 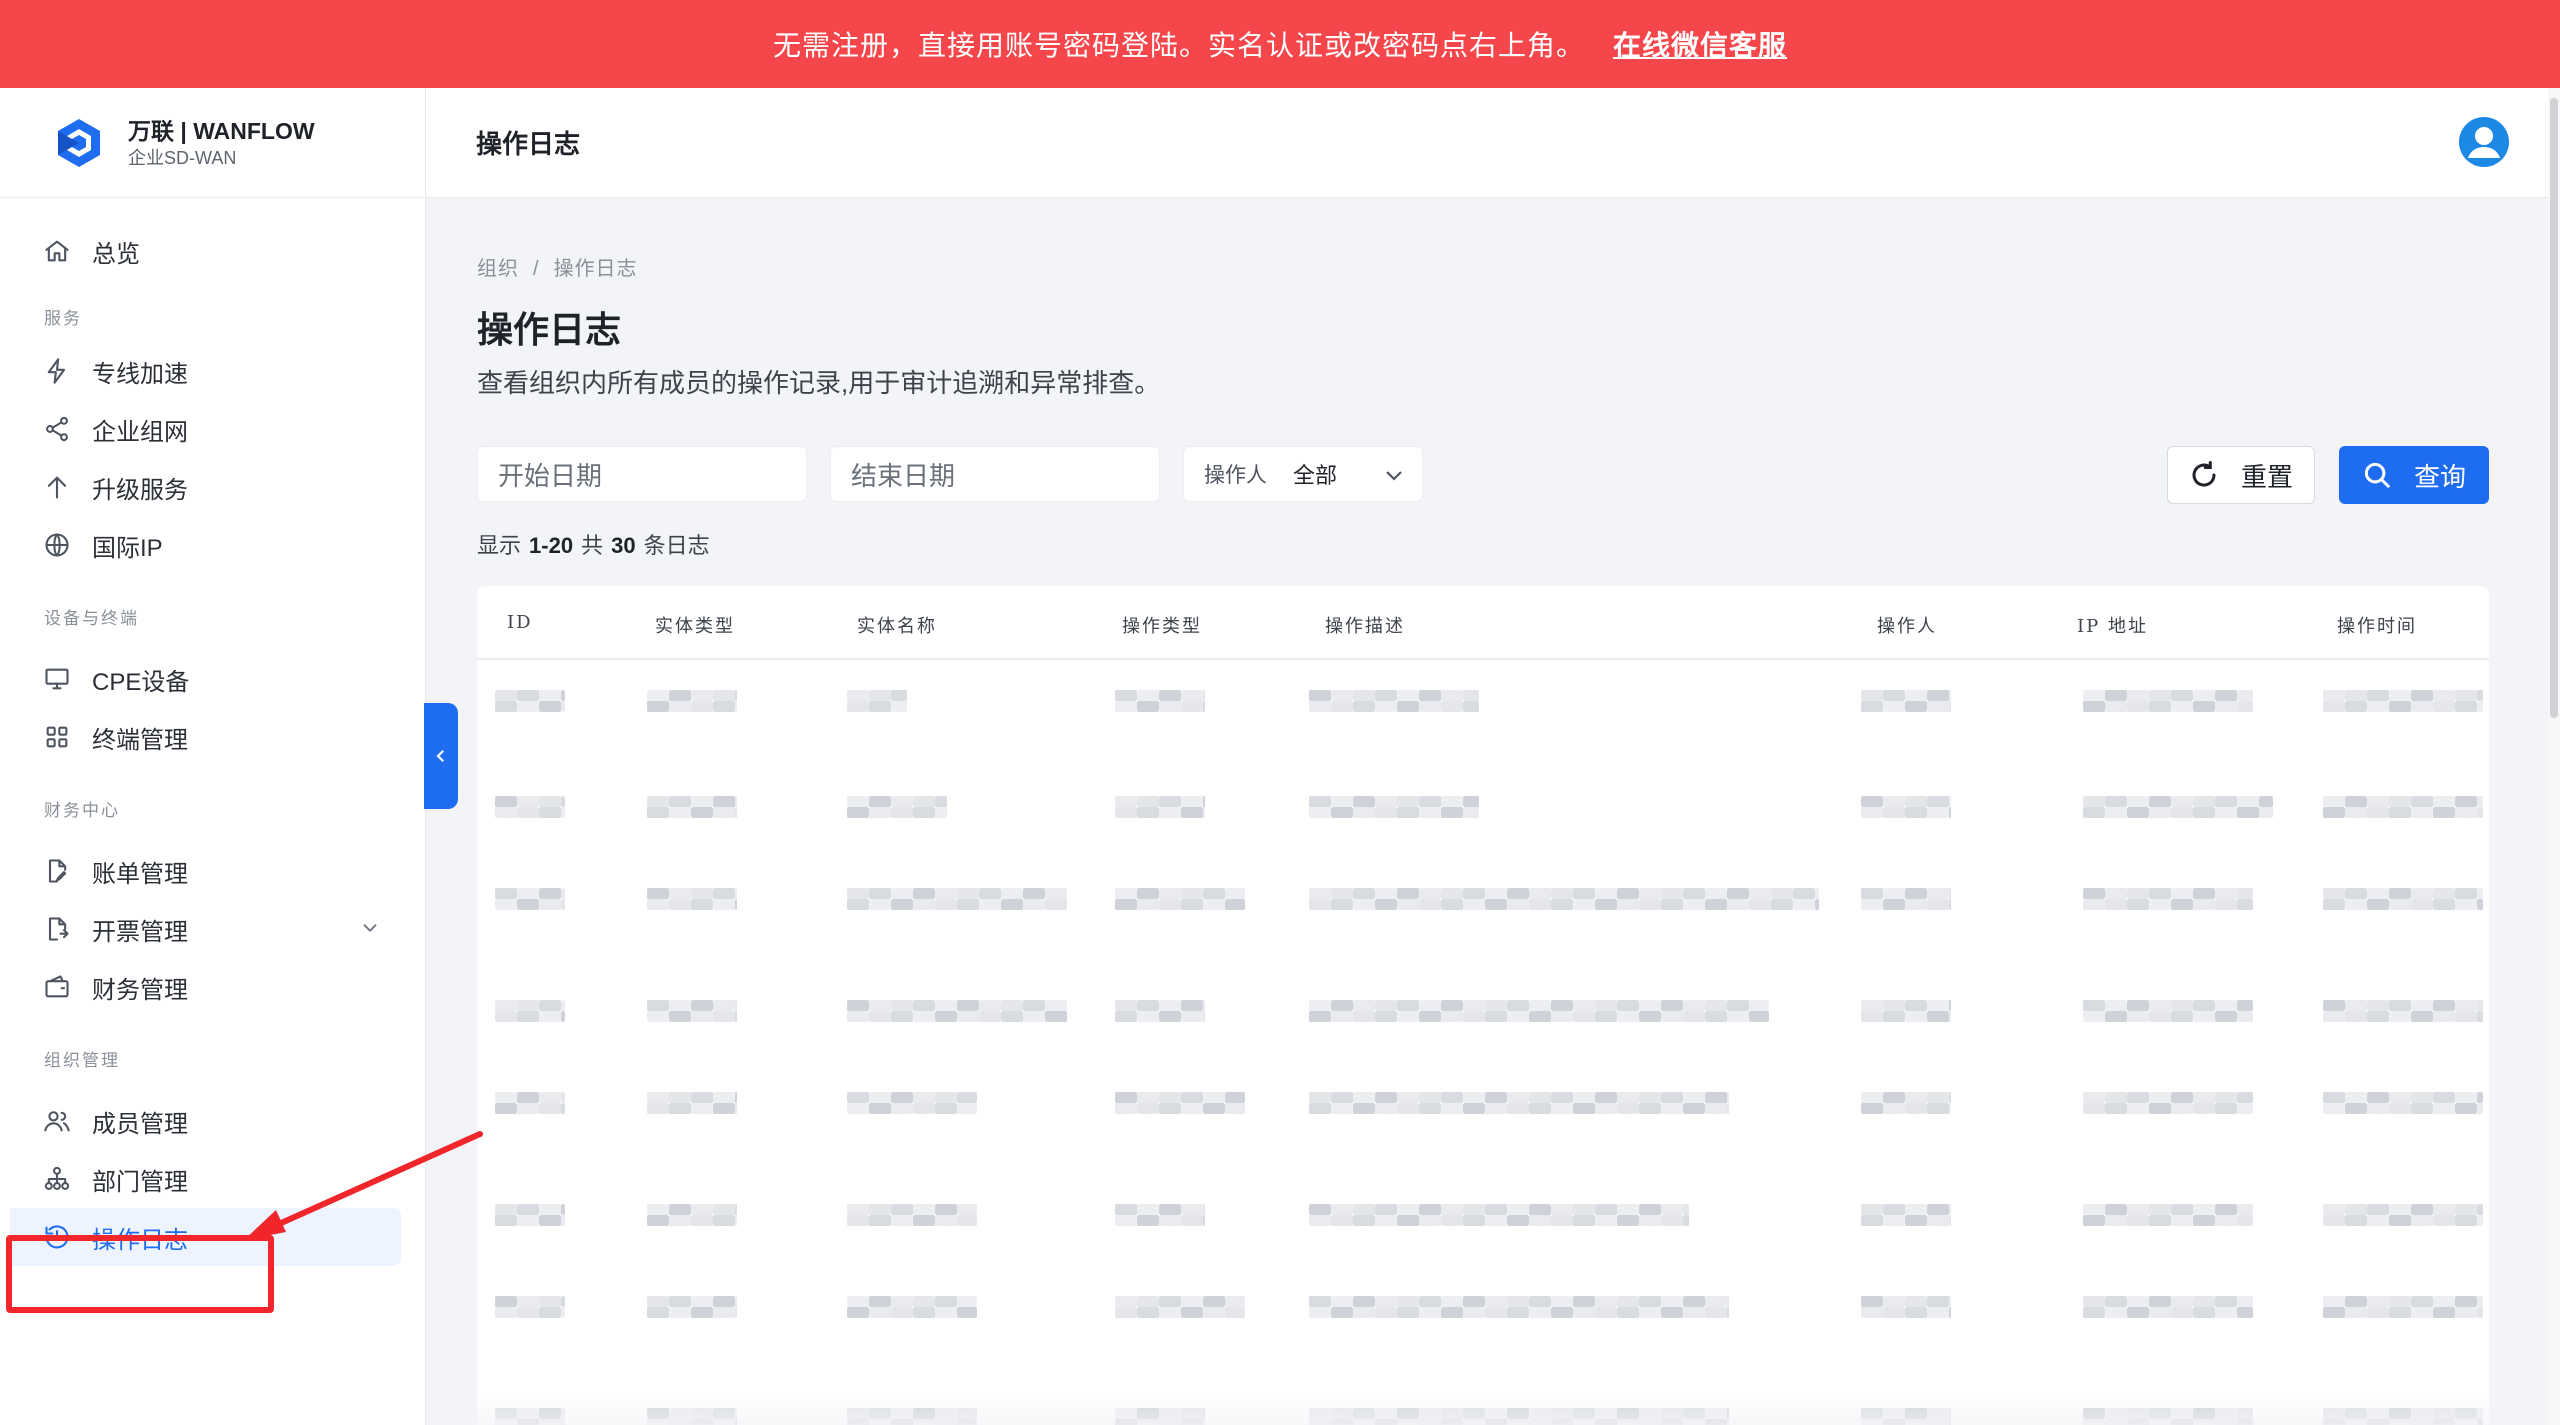 What do you see at coordinates (57, 1121) in the screenshot?
I see `users-icon` at bounding box center [57, 1121].